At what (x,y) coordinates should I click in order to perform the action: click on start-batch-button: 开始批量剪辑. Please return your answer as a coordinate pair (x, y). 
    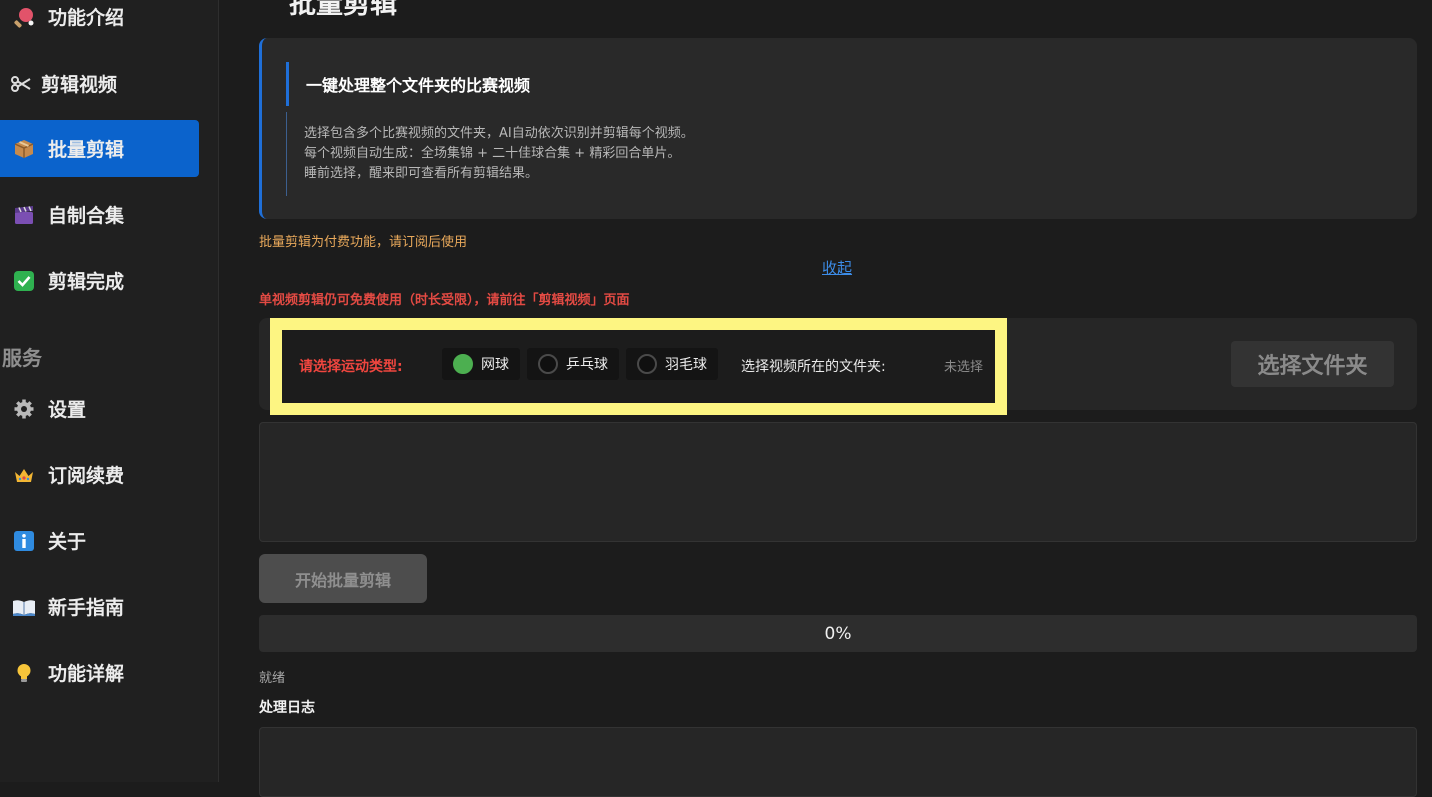
    Looking at the image, I should click on (343, 578).